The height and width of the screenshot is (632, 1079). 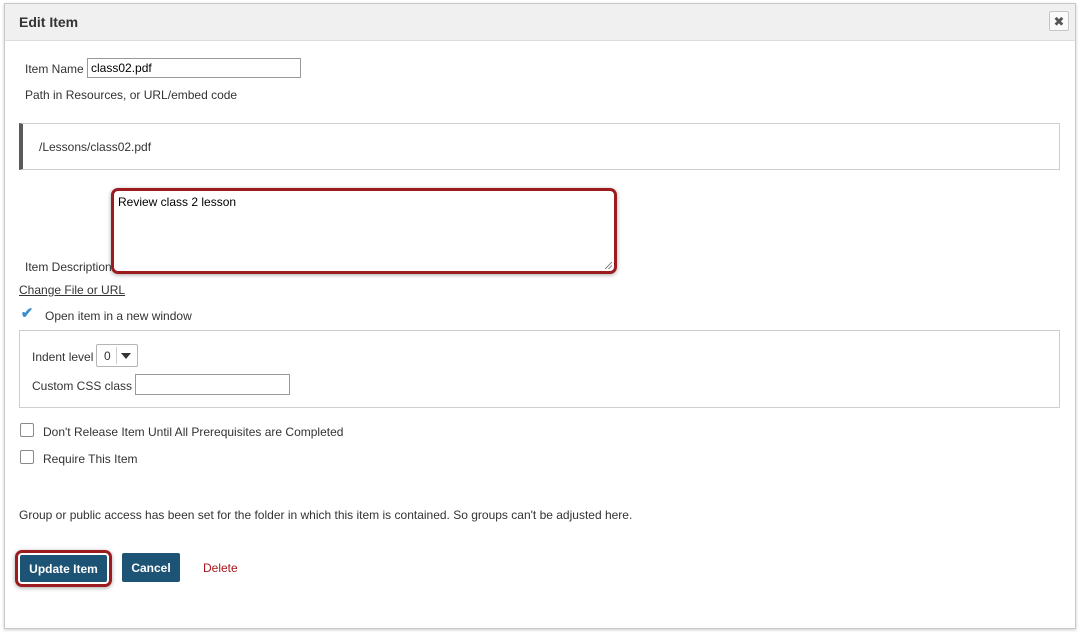 I want to click on indent-level-label: Indent level, so click(x=63, y=357).